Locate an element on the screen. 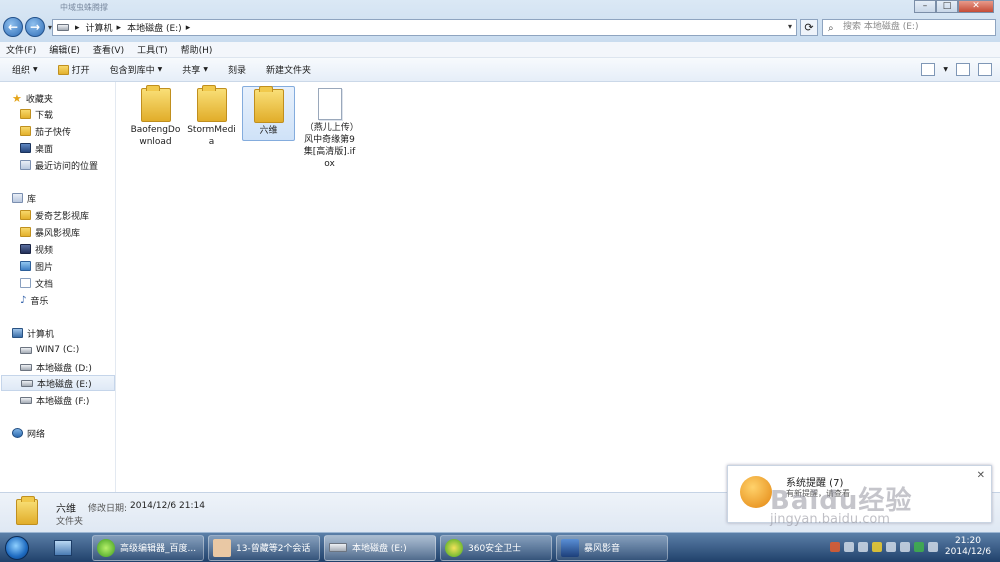 The width and height of the screenshot is (1000, 562). file-item-ifox: （燕儿上传）风中奇缘第9集[高清版].ifox is located at coordinates (329, 129).